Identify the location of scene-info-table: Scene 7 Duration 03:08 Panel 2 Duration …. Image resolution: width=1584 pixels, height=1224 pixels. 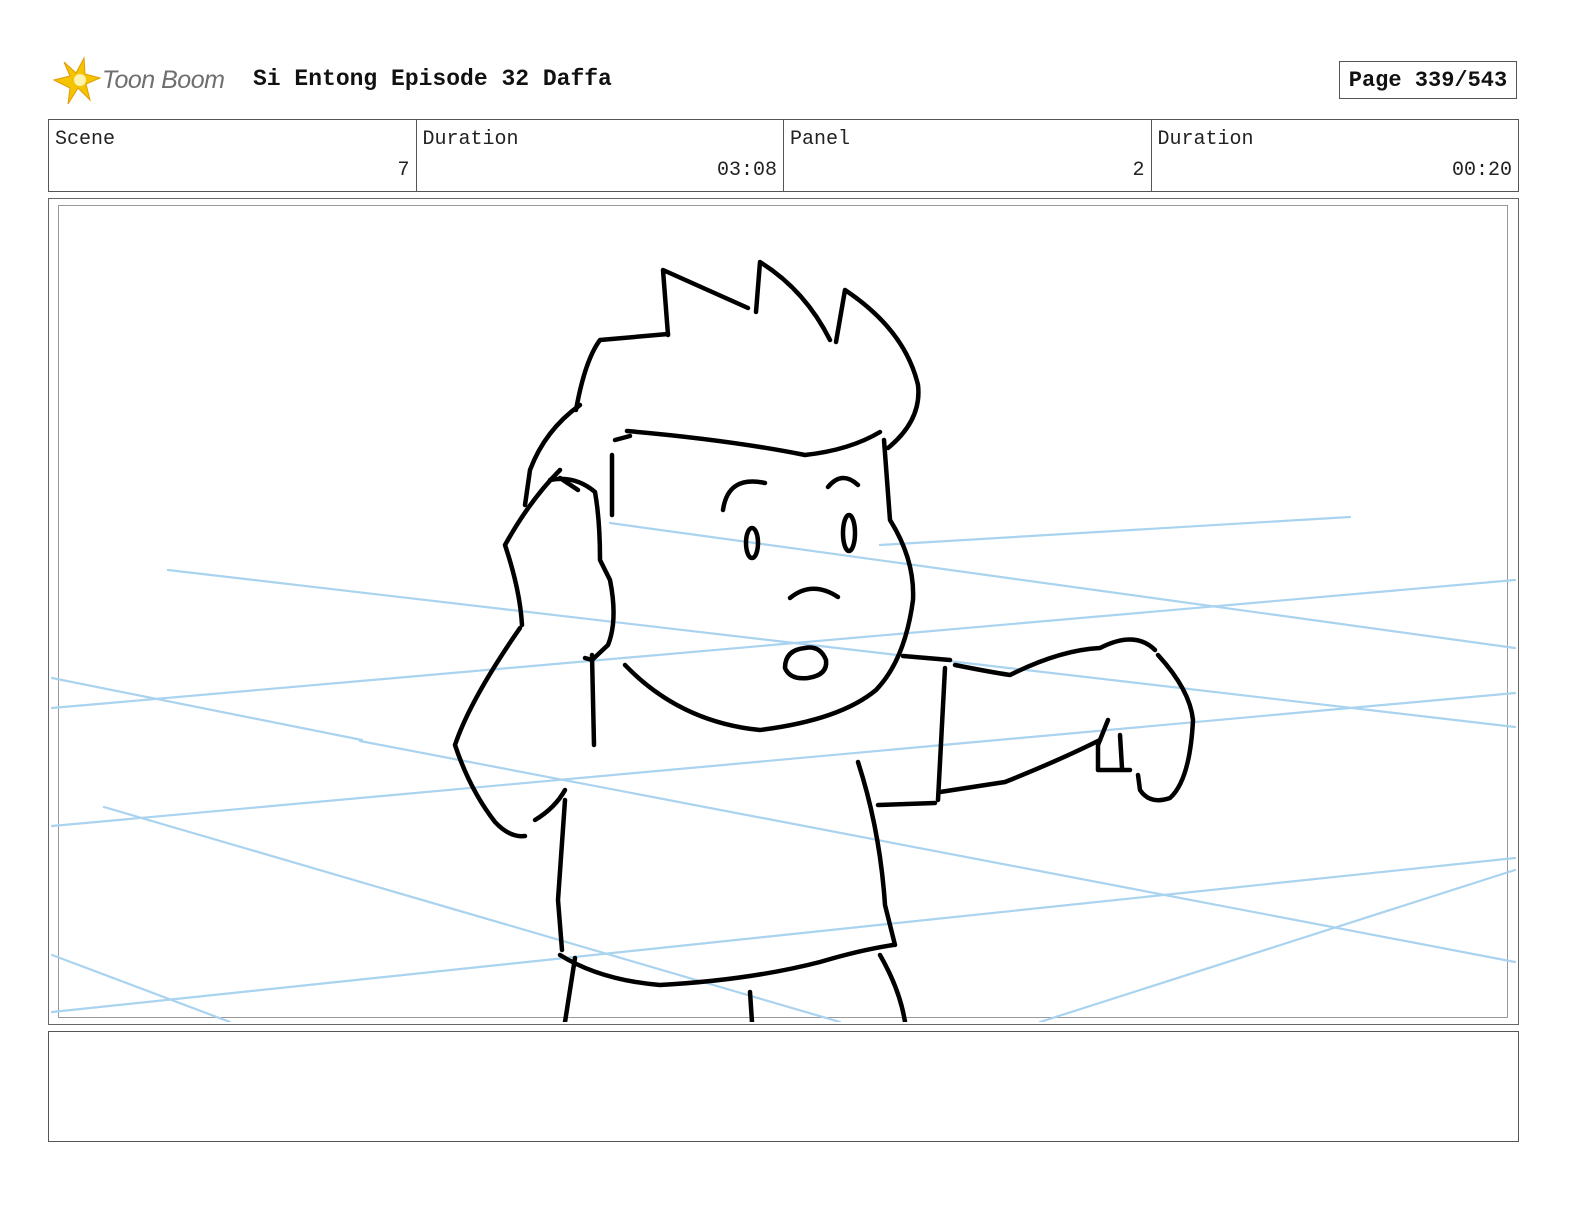
(783, 155).